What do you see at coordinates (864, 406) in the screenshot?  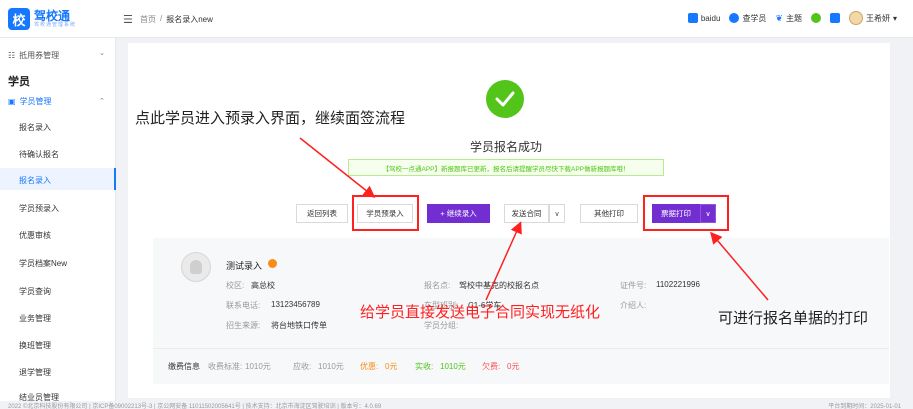 I see `footer-expiry: 平台到期时间：2025-01-01` at bounding box center [864, 406].